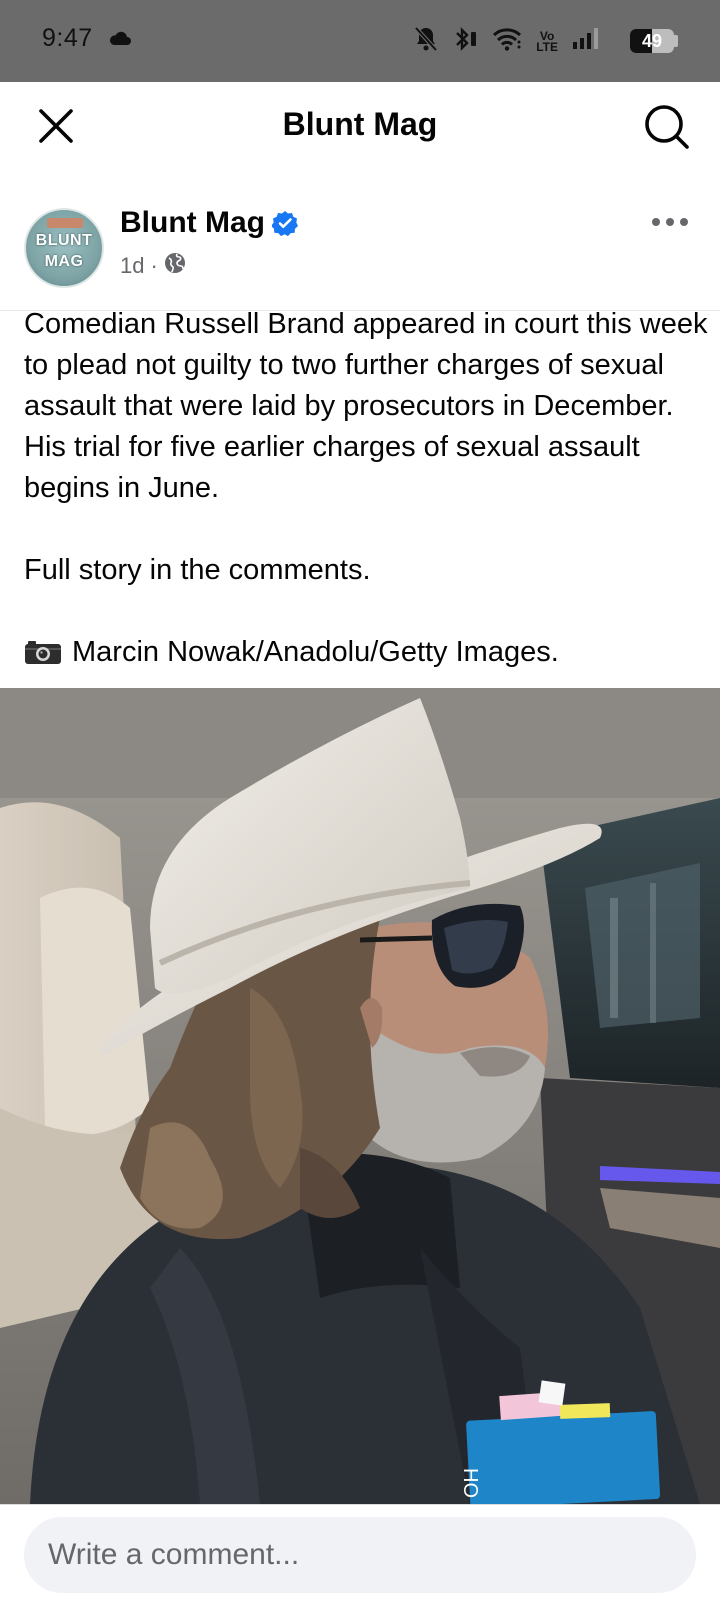 The width and height of the screenshot is (720, 1604). What do you see at coordinates (67, 38) in the screenshot?
I see `status-time: 9:47` at bounding box center [67, 38].